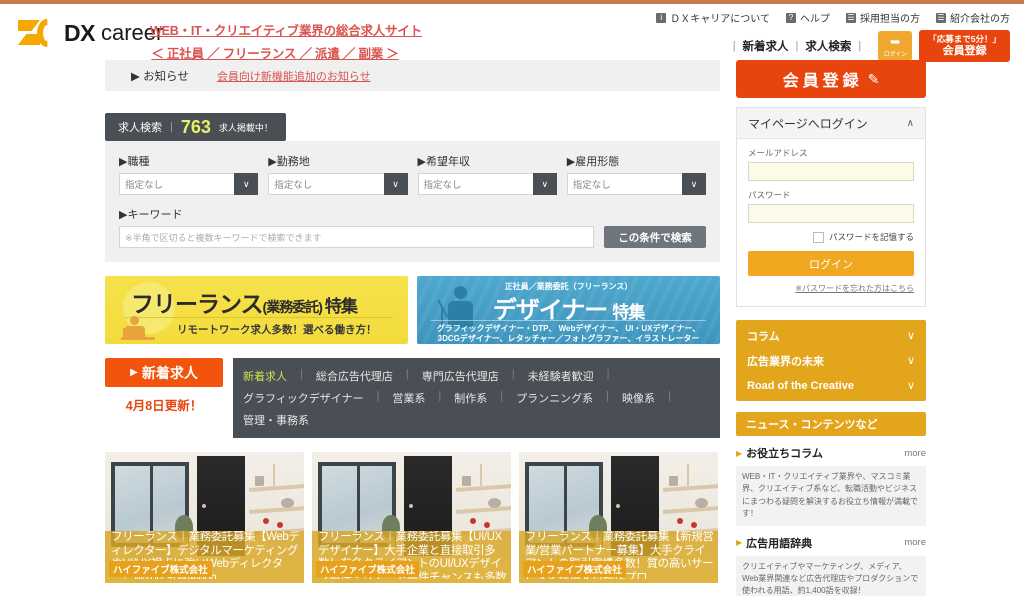 The height and width of the screenshot is (596, 1024). I want to click on password-field, so click(831, 213).